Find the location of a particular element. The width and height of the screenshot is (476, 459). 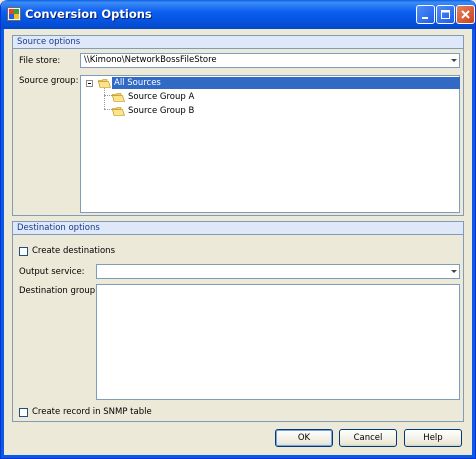

window-frame-left is located at coordinates (2, 243).